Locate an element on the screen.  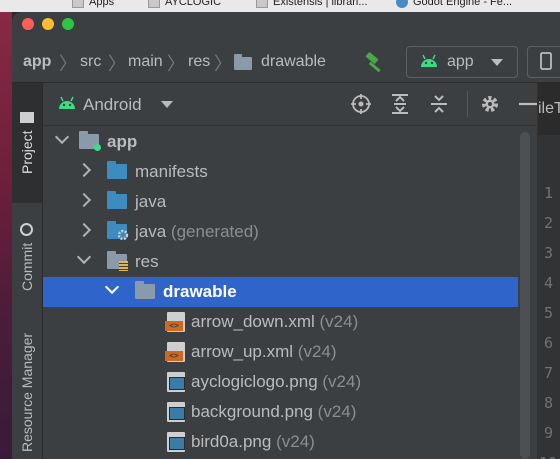
desktop-background is located at coordinates (6, 229).